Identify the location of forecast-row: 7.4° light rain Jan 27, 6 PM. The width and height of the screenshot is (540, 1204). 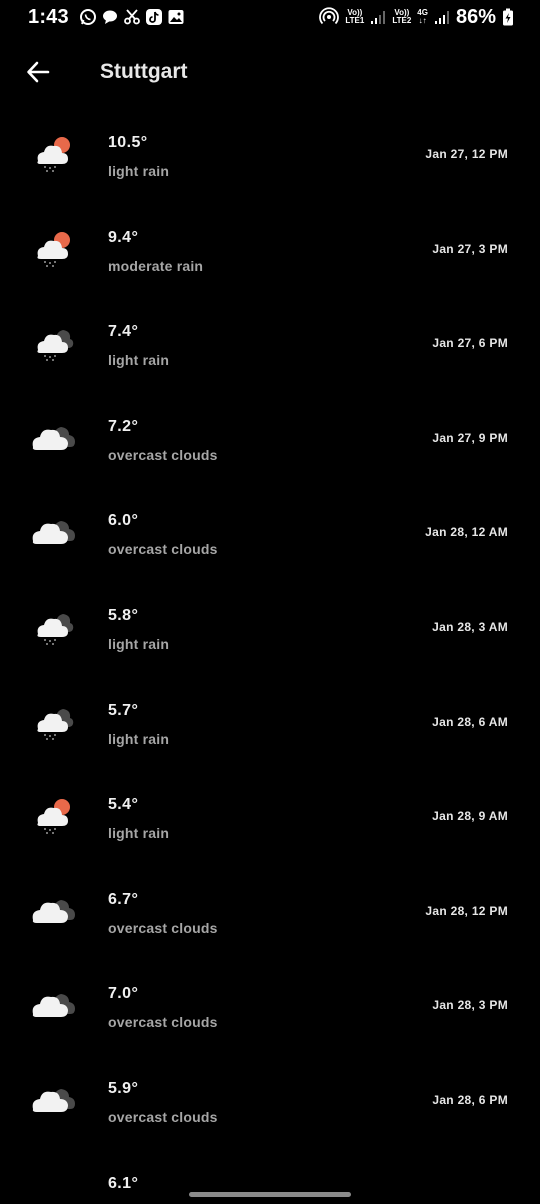
(270, 343).